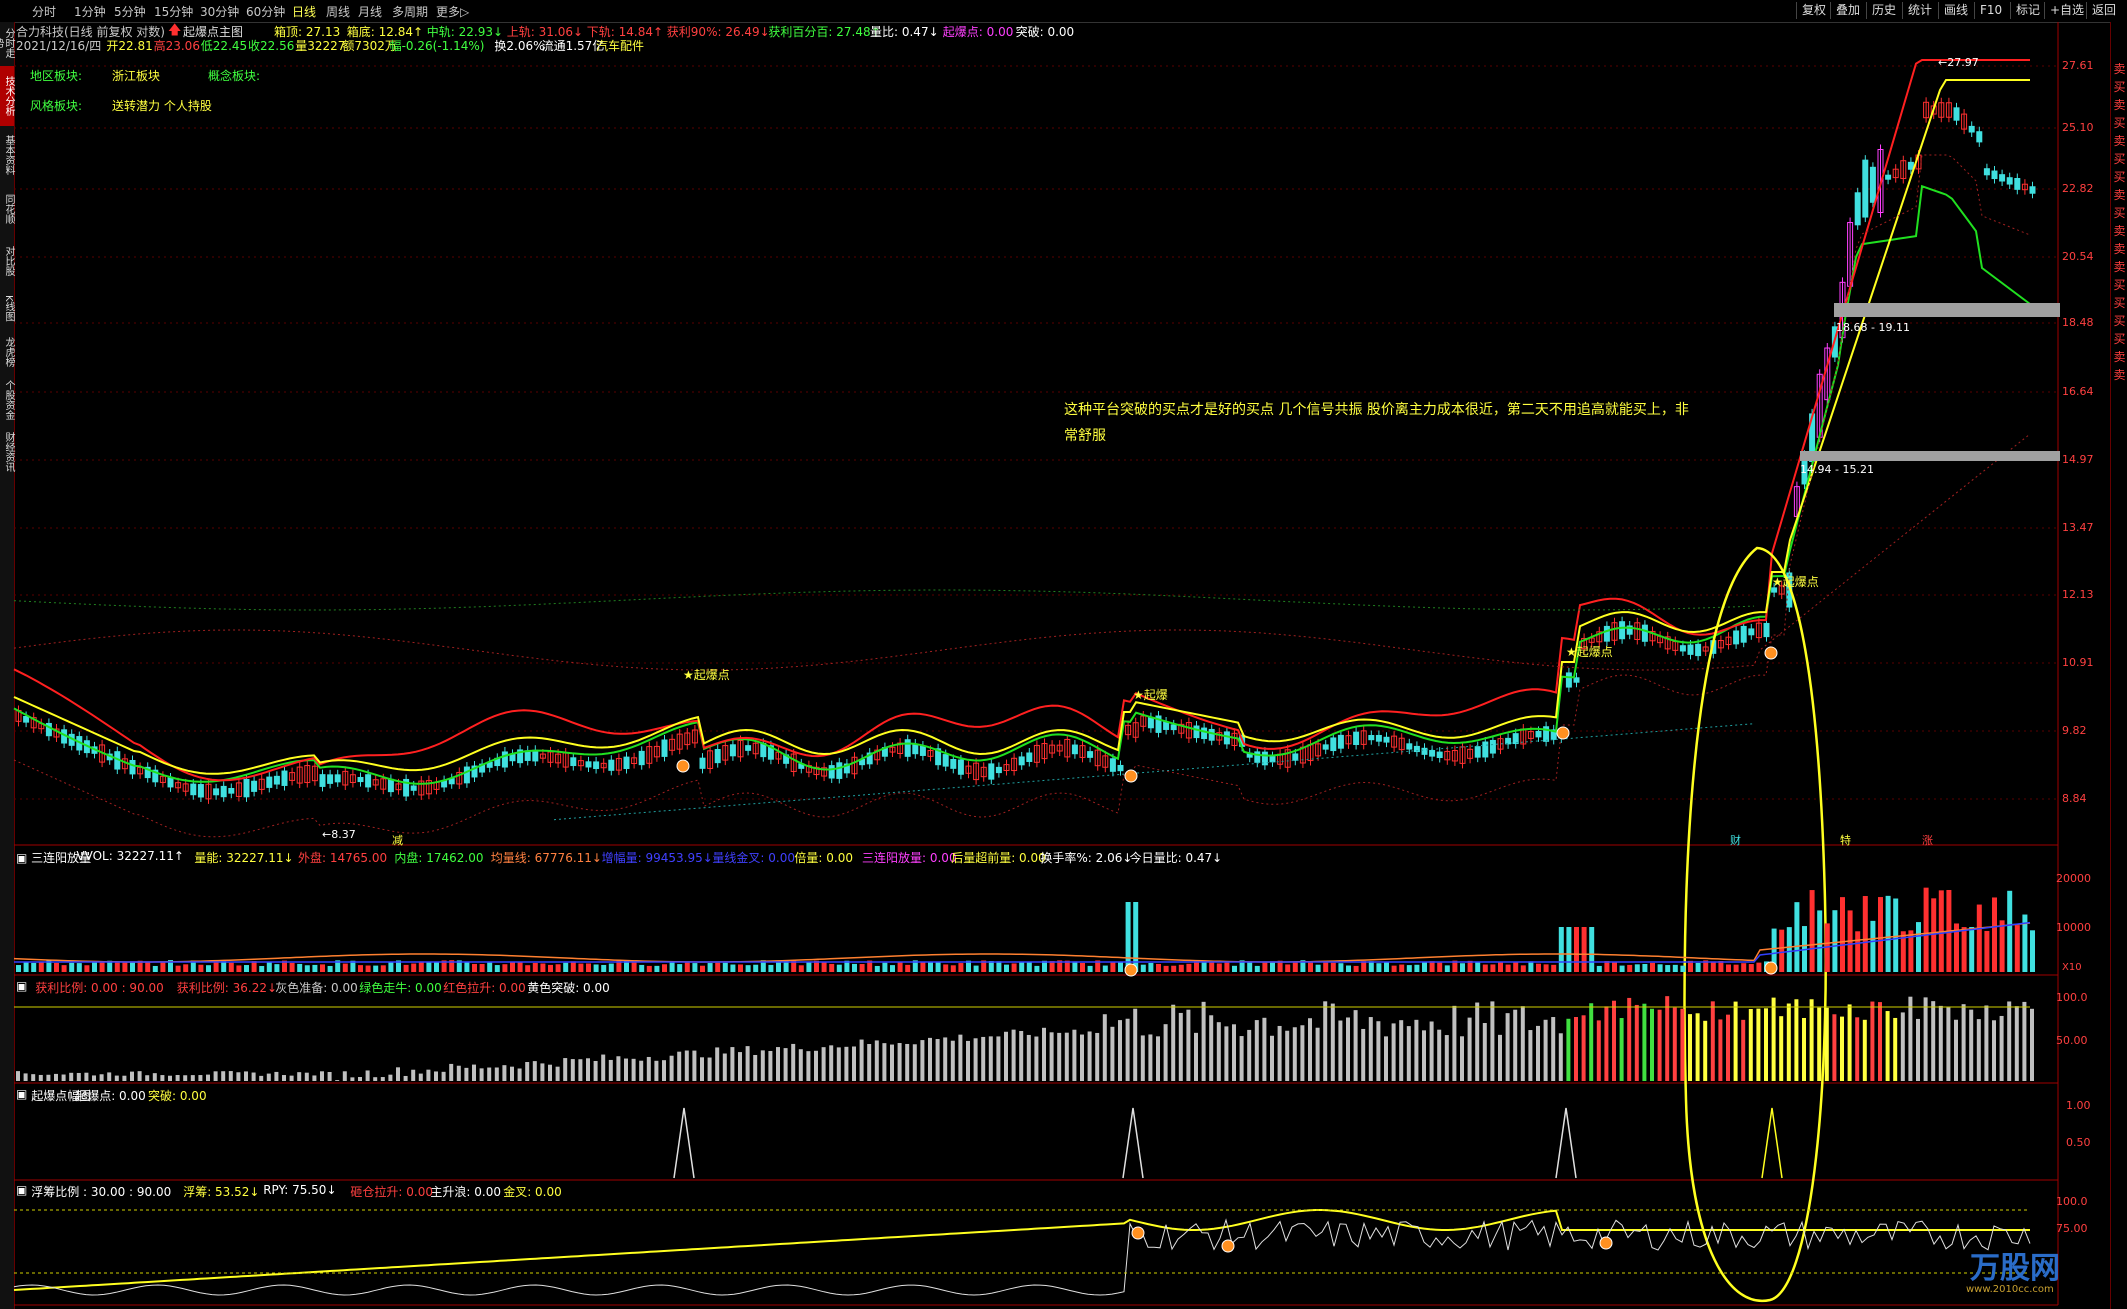 The image size is (2127, 1309). Describe the element at coordinates (101, 1192) in the screenshot. I see `p5-field-1: 浮筹比例 : 30.00 : 90.00` at that location.